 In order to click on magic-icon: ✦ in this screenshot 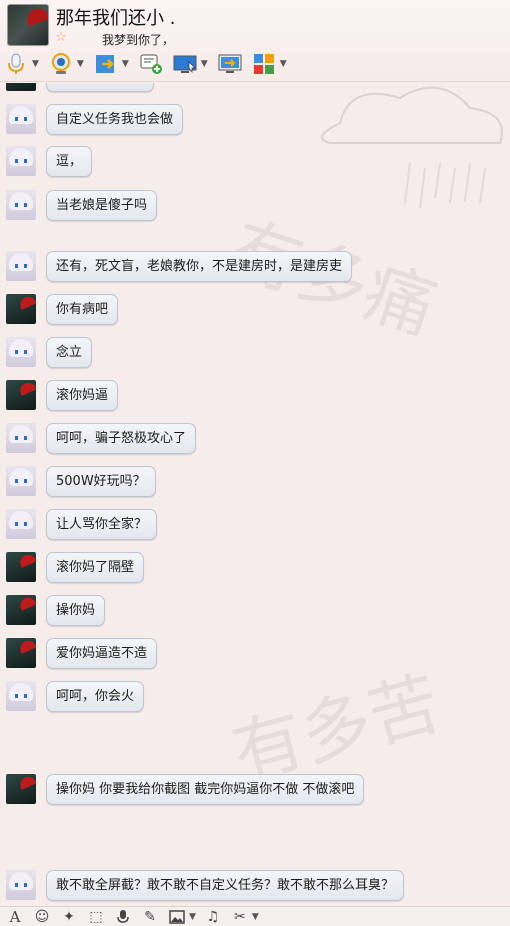, I will do `click(69, 917)`.